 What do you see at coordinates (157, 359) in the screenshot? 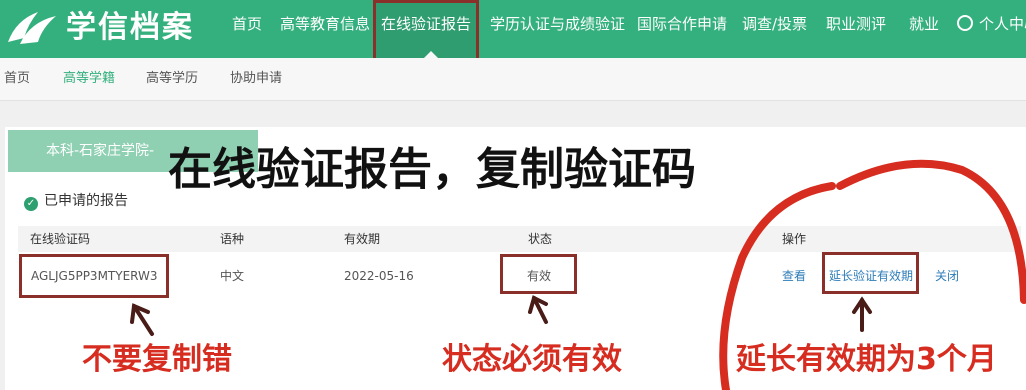
I see `copy-warning-annotation: 不要复制错` at bounding box center [157, 359].